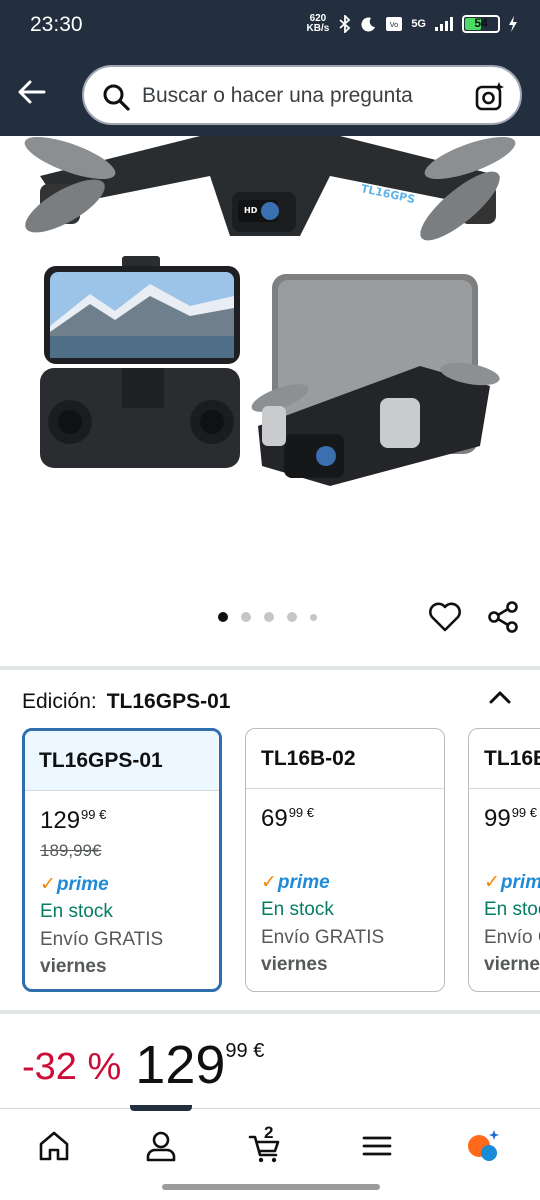  Describe the element at coordinates (490, 97) in the screenshot. I see `camera-search-icon` at that location.